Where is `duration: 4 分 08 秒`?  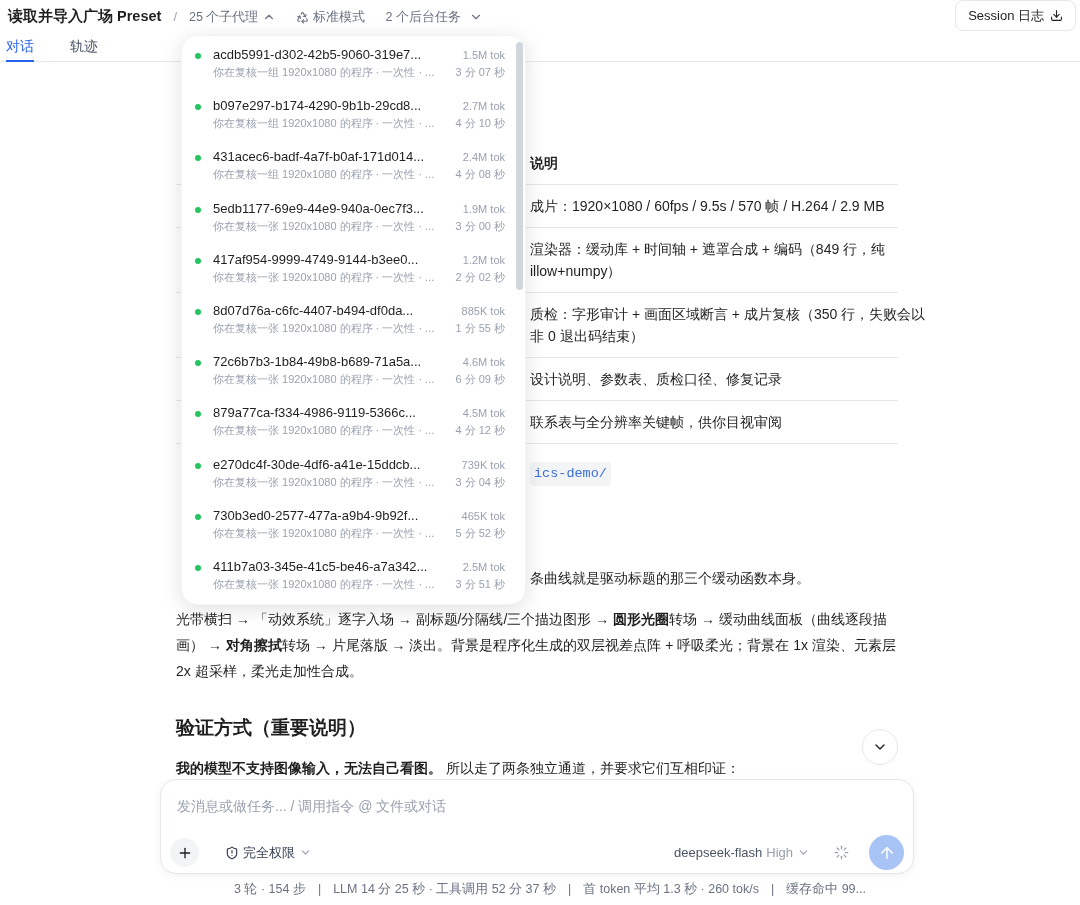
duration: 4 分 08 秒 is located at coordinates (480, 175).